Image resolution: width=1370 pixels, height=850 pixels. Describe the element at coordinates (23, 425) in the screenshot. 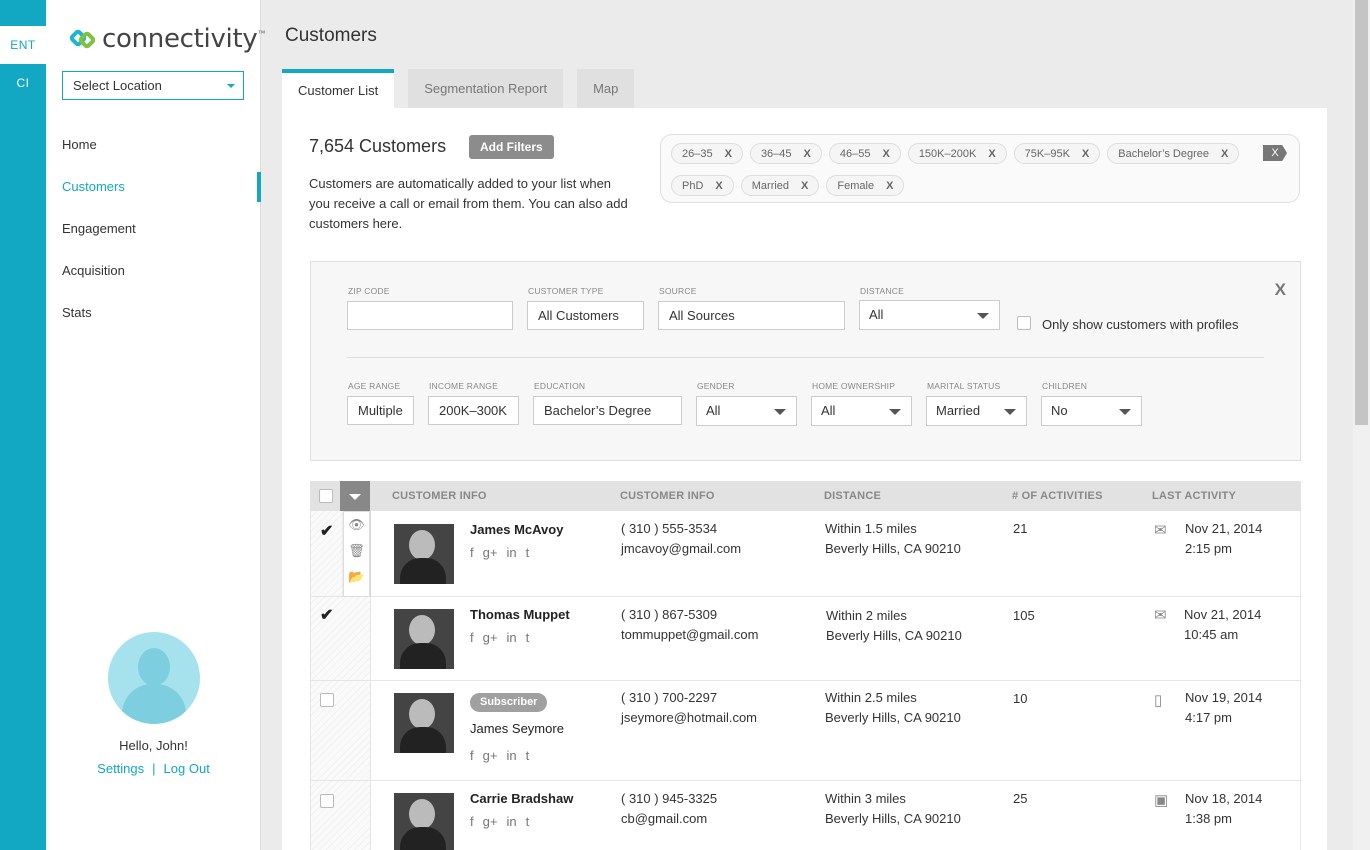

I see `app-rail: ENT CI` at that location.